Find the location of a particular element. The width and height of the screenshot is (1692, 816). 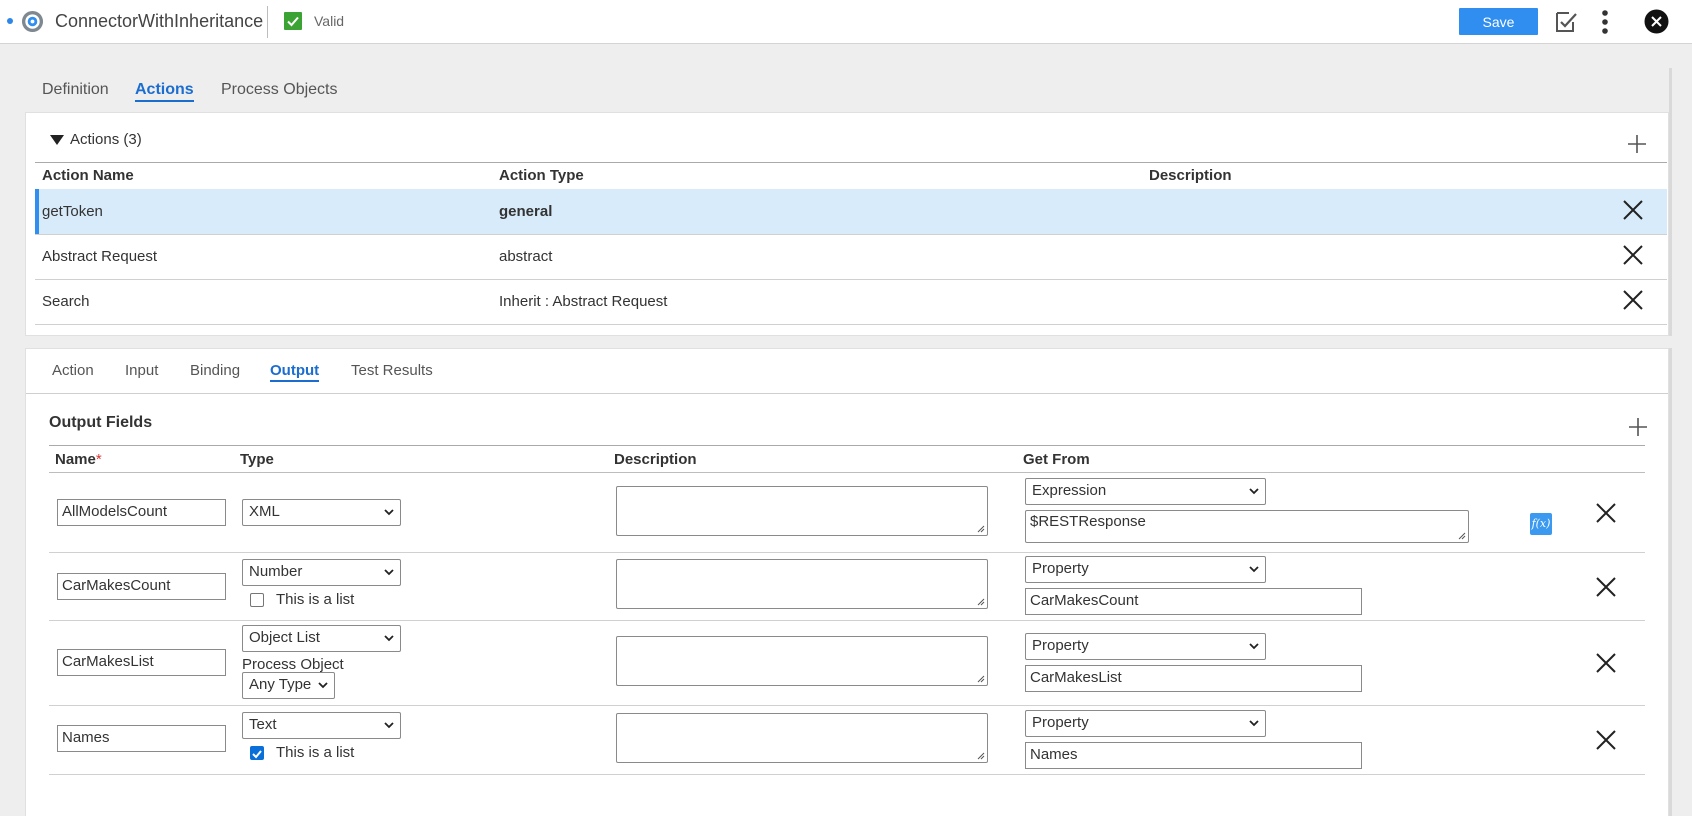

status-dot is located at coordinates (10, 21).